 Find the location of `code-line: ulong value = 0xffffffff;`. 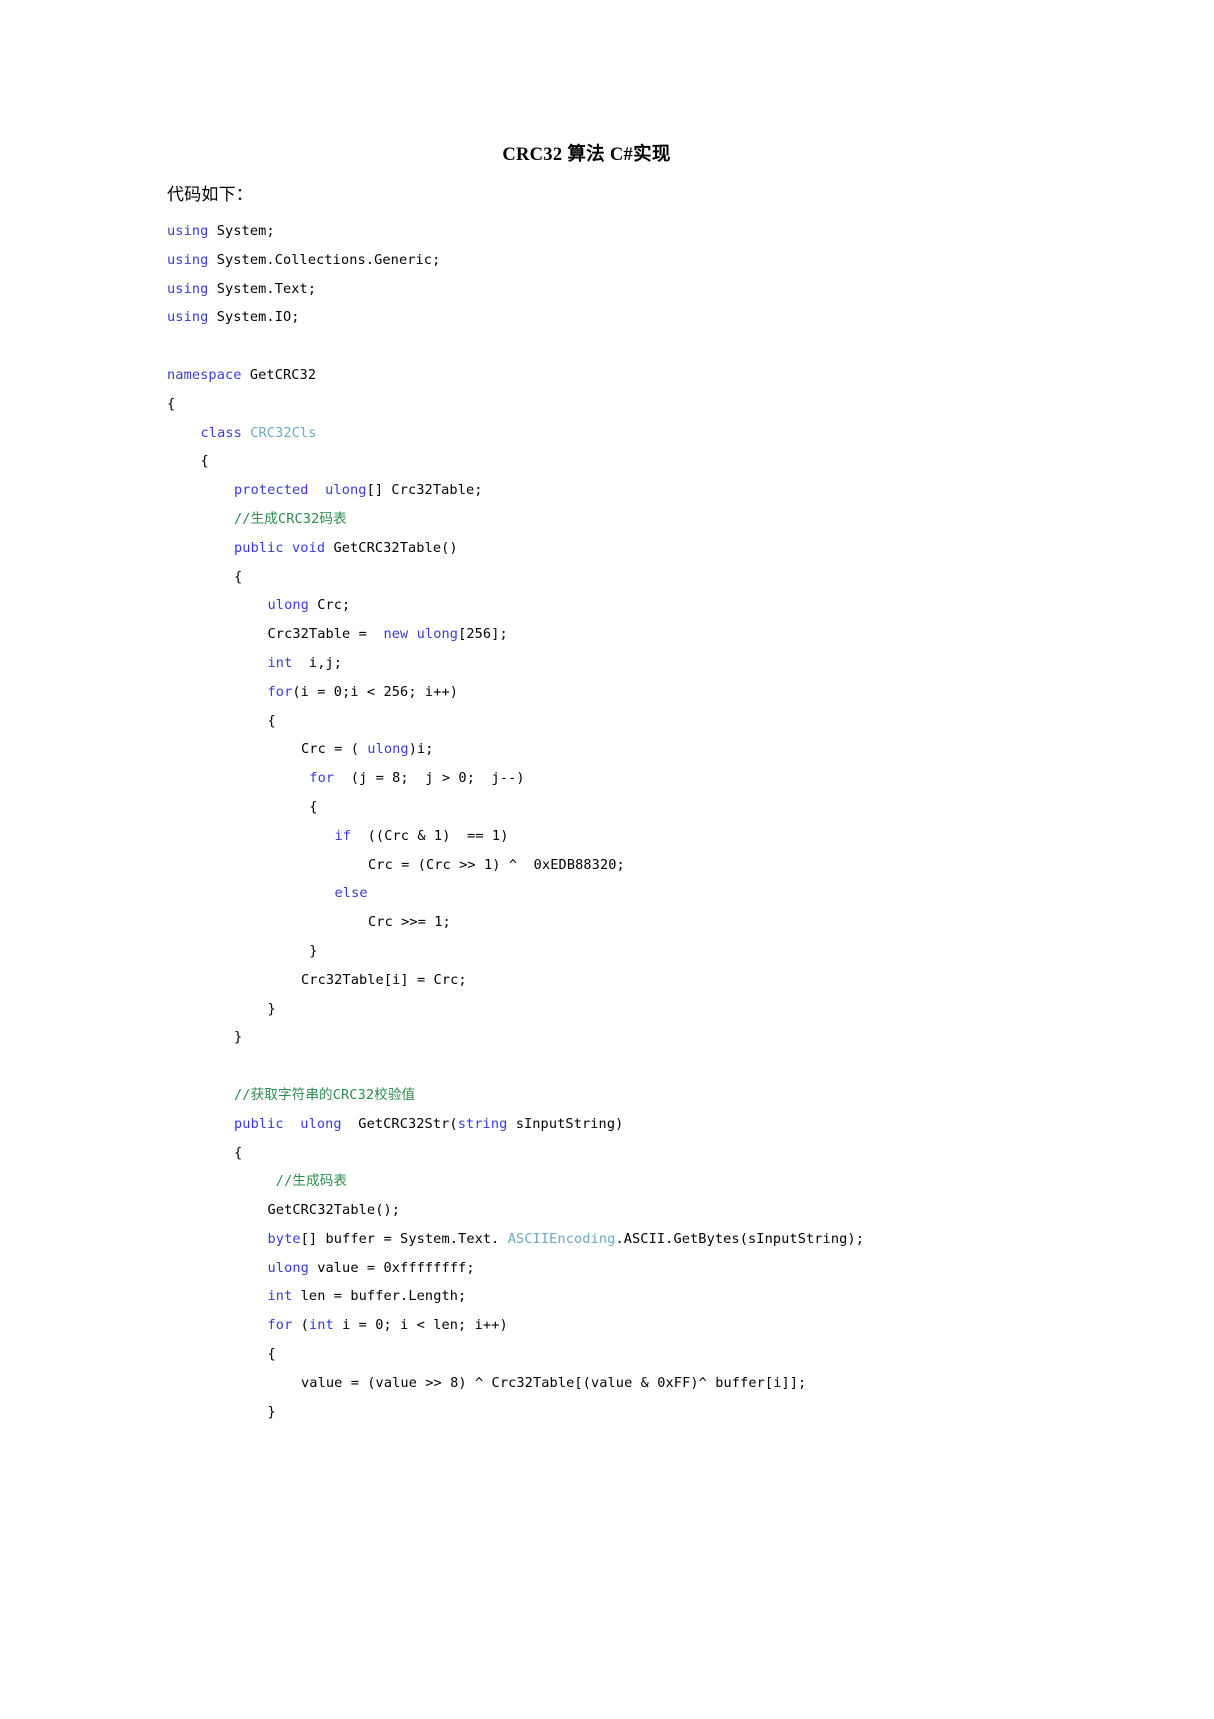

code-line: ulong value = 0xffffffff; is located at coordinates (615, 1268).